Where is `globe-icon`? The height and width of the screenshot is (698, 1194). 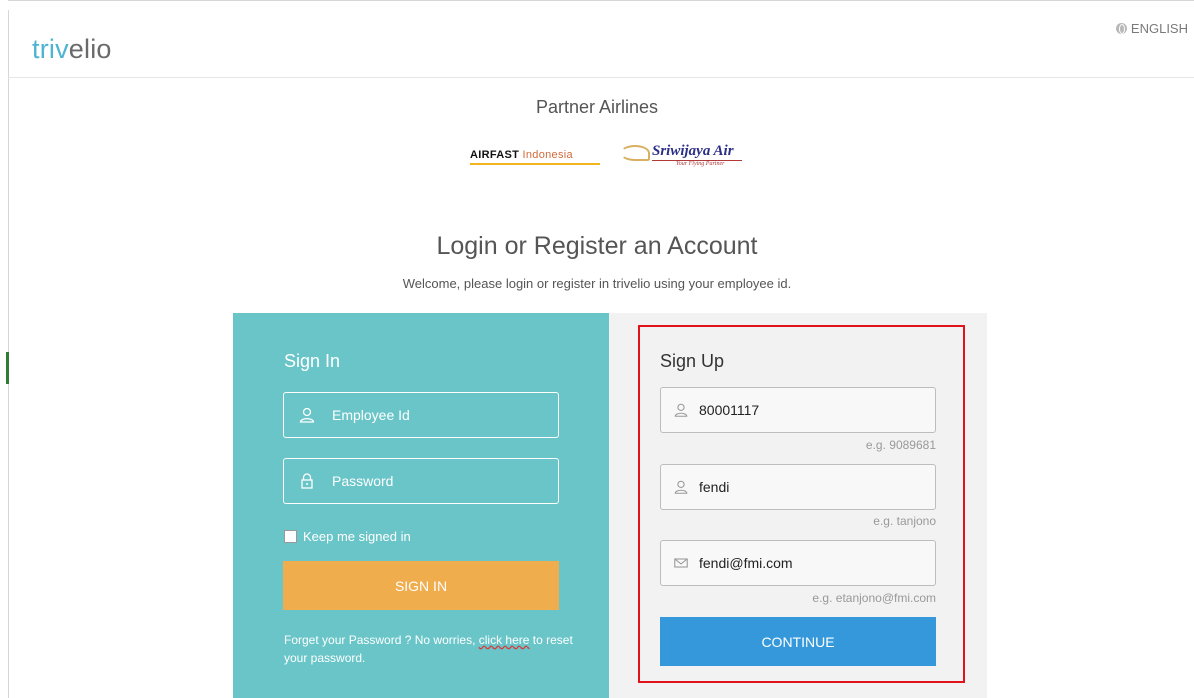
globe-icon is located at coordinates (1121, 28).